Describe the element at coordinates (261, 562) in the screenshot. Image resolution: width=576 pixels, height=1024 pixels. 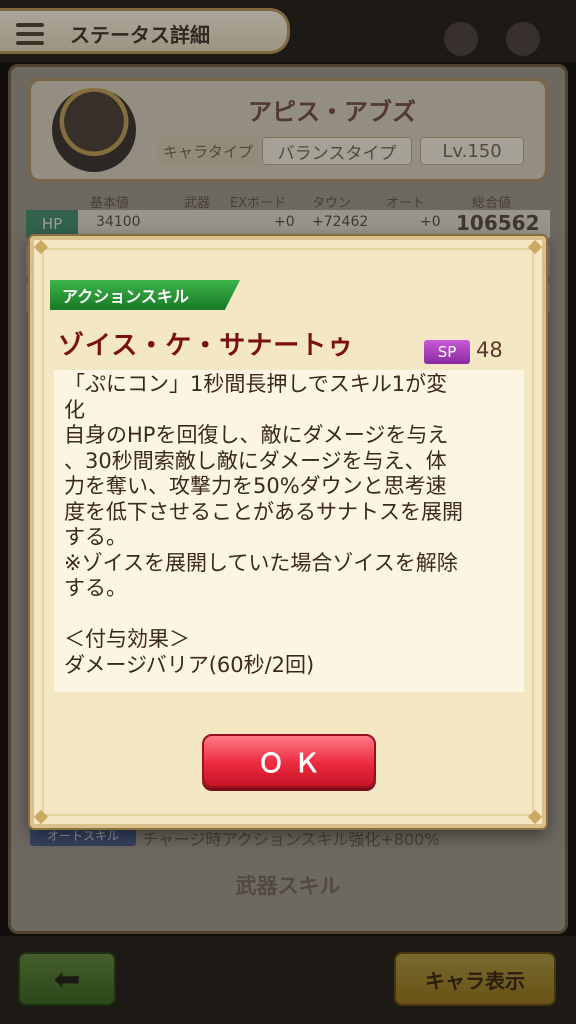
I see `description-line: ※ゾイスを展開していた場合ゾイスを解除` at that location.